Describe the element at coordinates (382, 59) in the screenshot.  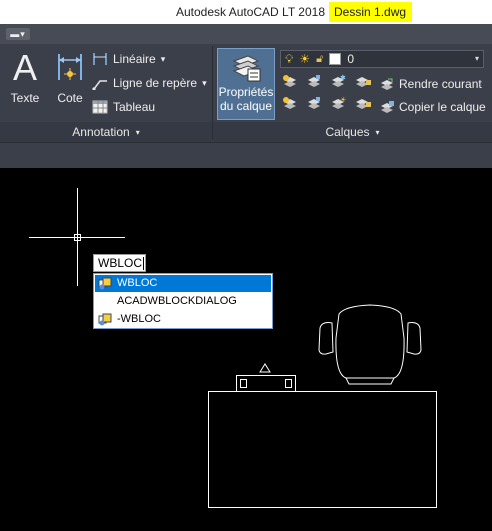
I see `layer-dropdown: 💡︎ ☀ 🔓︎ 0 ▾` at that location.